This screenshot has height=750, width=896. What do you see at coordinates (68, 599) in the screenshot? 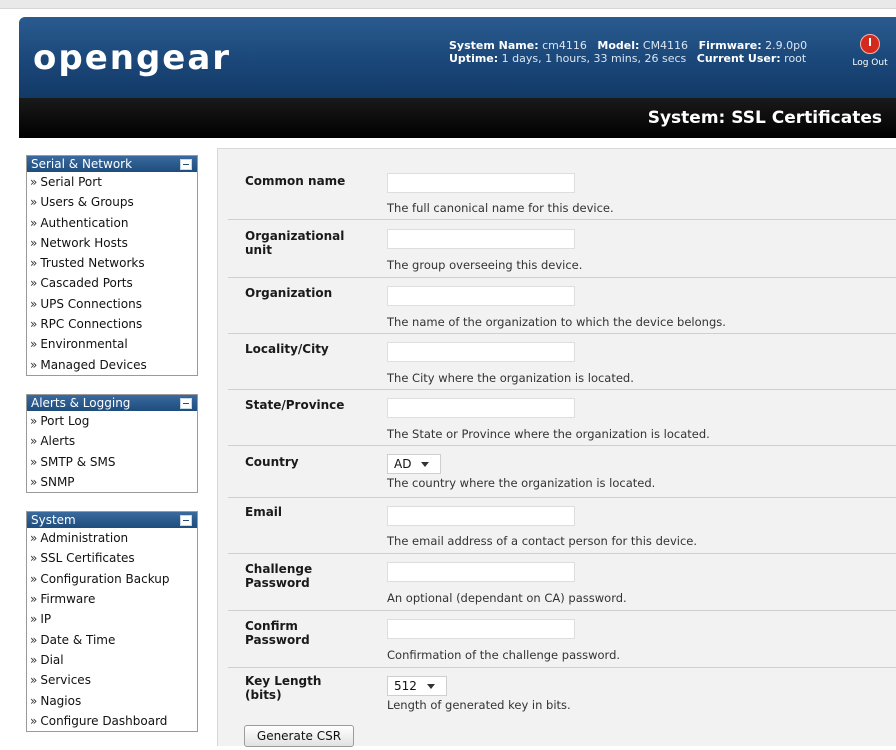
I see `sidebar-item-label: Firmware` at bounding box center [68, 599].